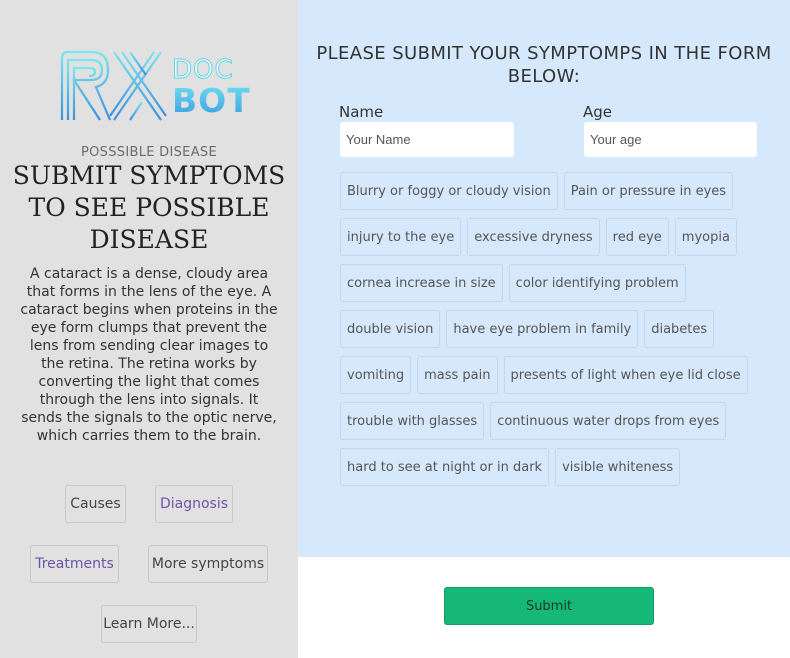 Image resolution: width=790 pixels, height=658 pixels. I want to click on age-label: Age, so click(598, 112).